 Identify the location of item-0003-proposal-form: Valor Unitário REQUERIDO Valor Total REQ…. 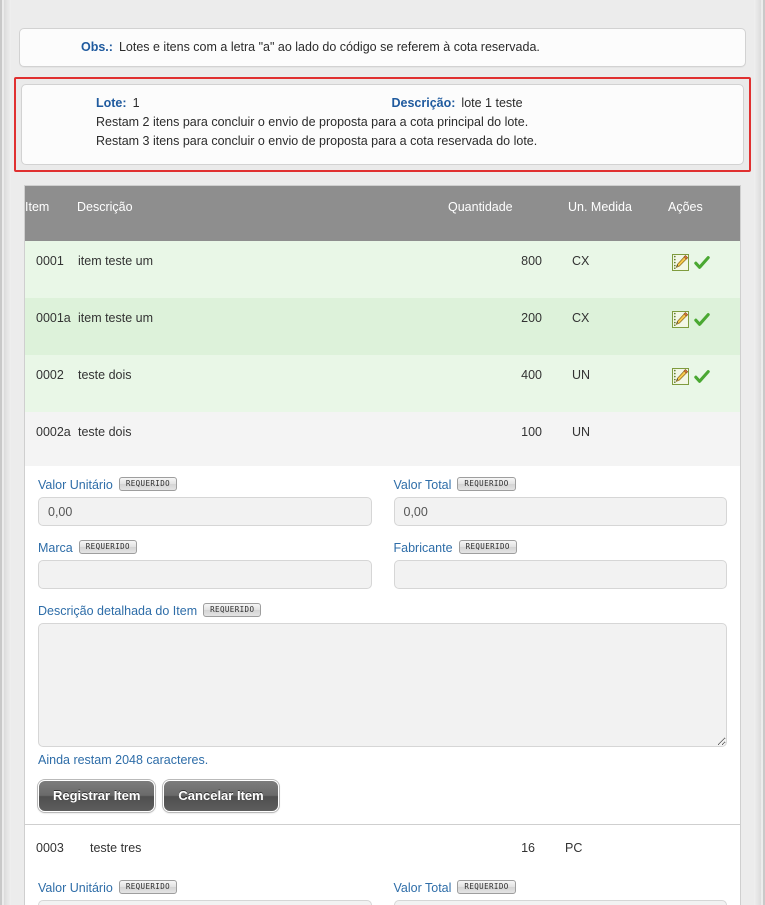
(382, 892).